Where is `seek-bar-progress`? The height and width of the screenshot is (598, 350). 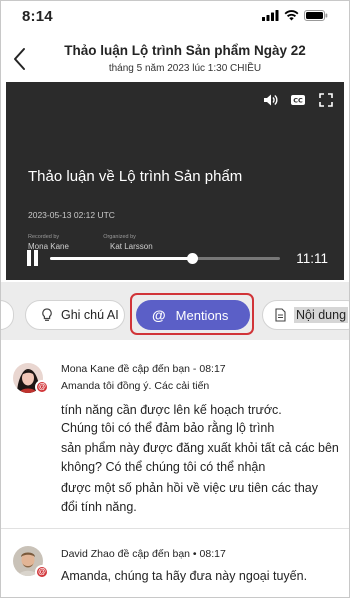 seek-bar-progress is located at coordinates (121, 258).